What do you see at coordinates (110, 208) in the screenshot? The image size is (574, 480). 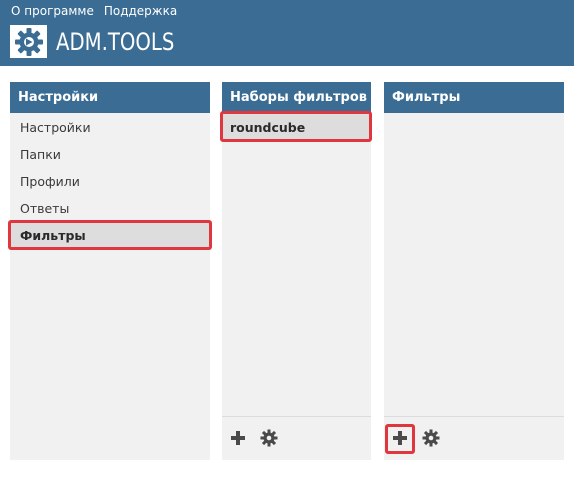 I see `sidebar-item-responses: Ответы` at bounding box center [110, 208].